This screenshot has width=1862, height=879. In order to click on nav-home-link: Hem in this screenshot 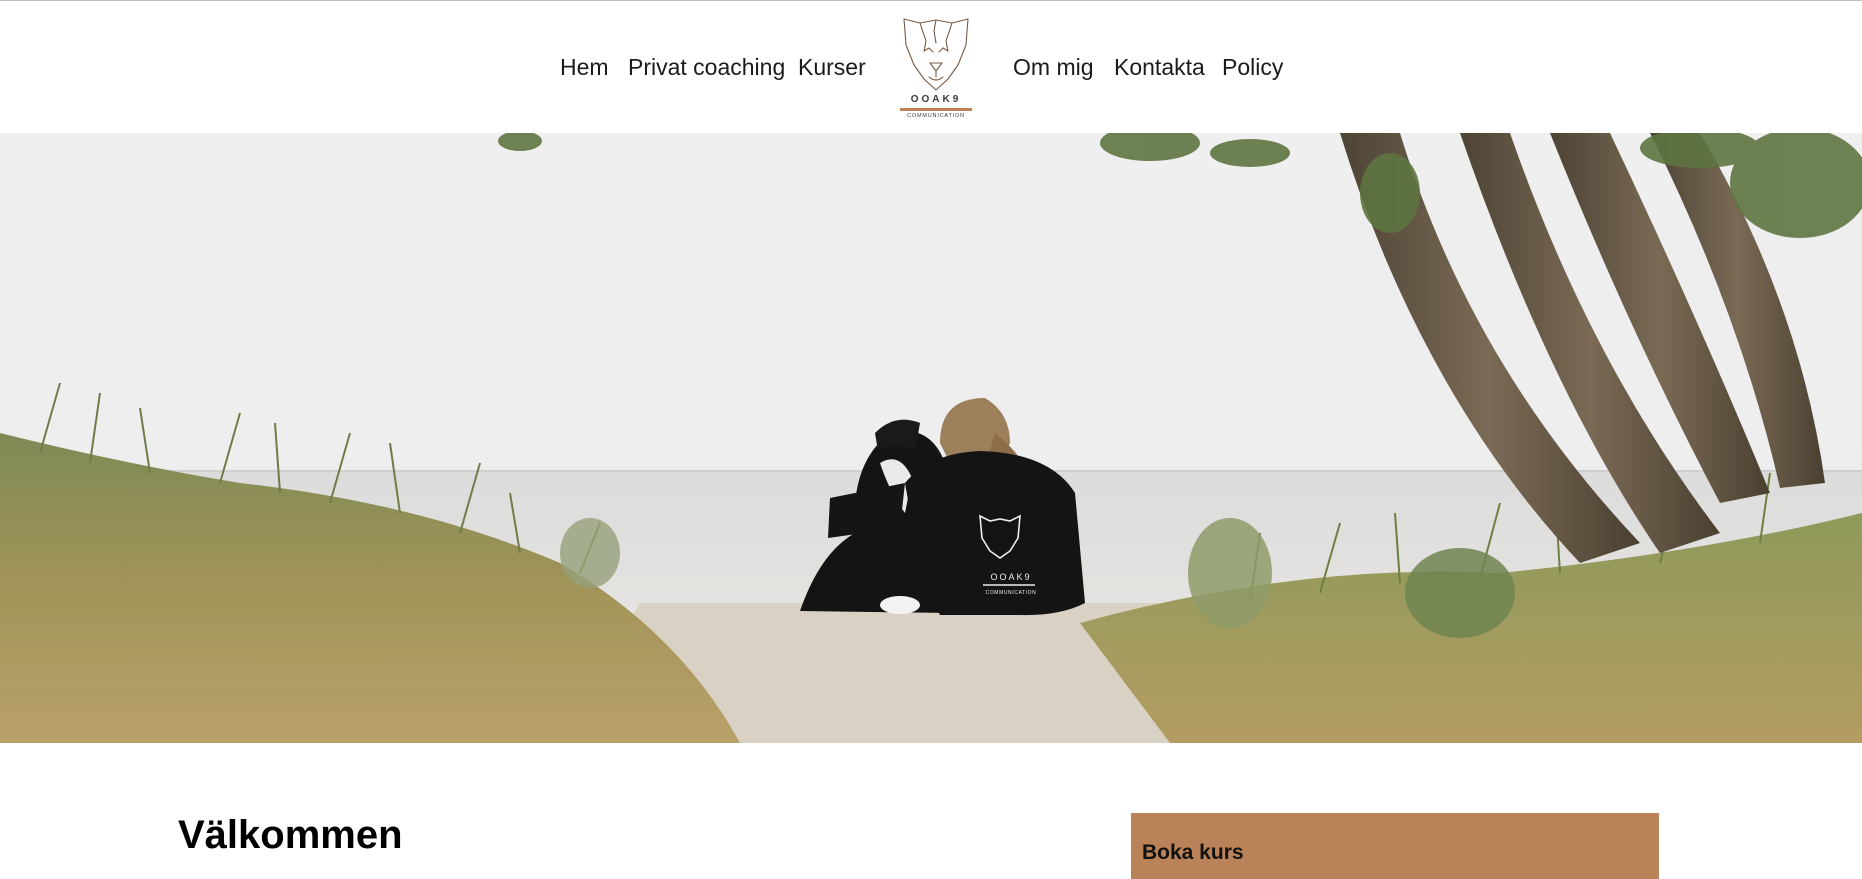, I will do `click(584, 67)`.